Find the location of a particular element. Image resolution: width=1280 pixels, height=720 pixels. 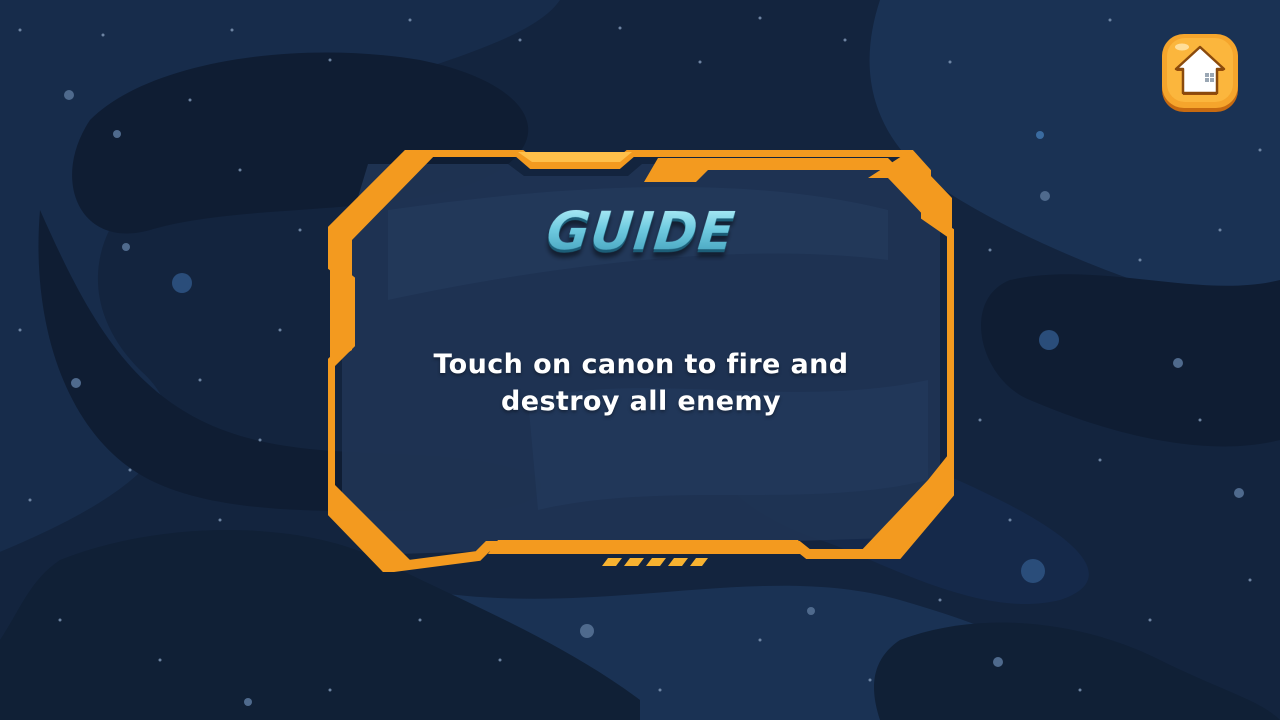

home-icon is located at coordinates (1200, 73).